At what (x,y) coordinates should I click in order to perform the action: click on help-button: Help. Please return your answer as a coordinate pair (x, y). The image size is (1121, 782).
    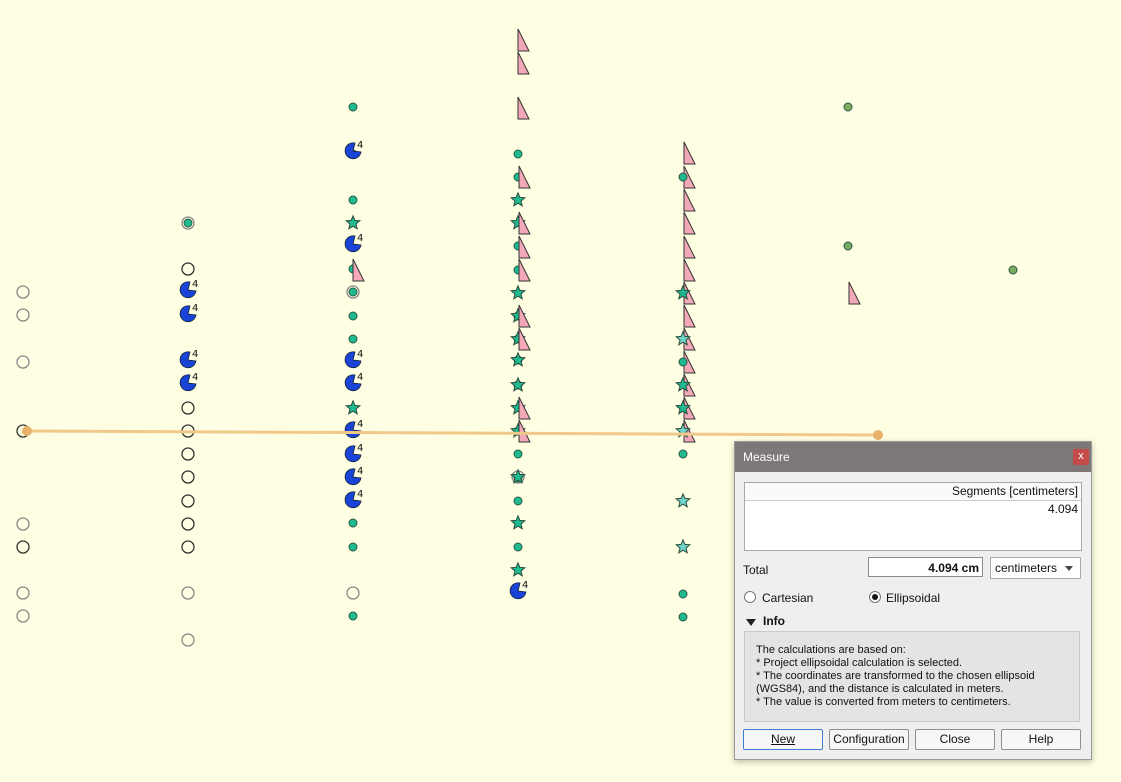
    Looking at the image, I should click on (1041, 739).